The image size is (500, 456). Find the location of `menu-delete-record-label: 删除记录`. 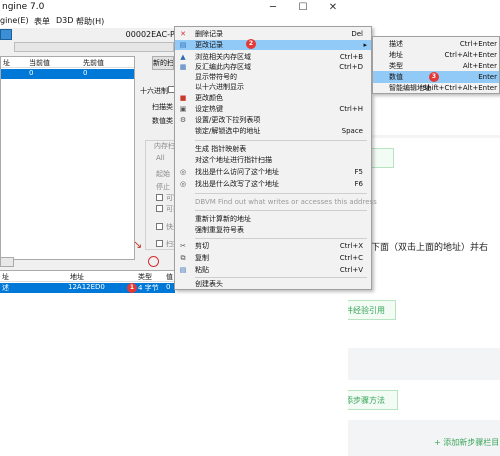

menu-delete-record-label: 删除记录 is located at coordinates (209, 34).